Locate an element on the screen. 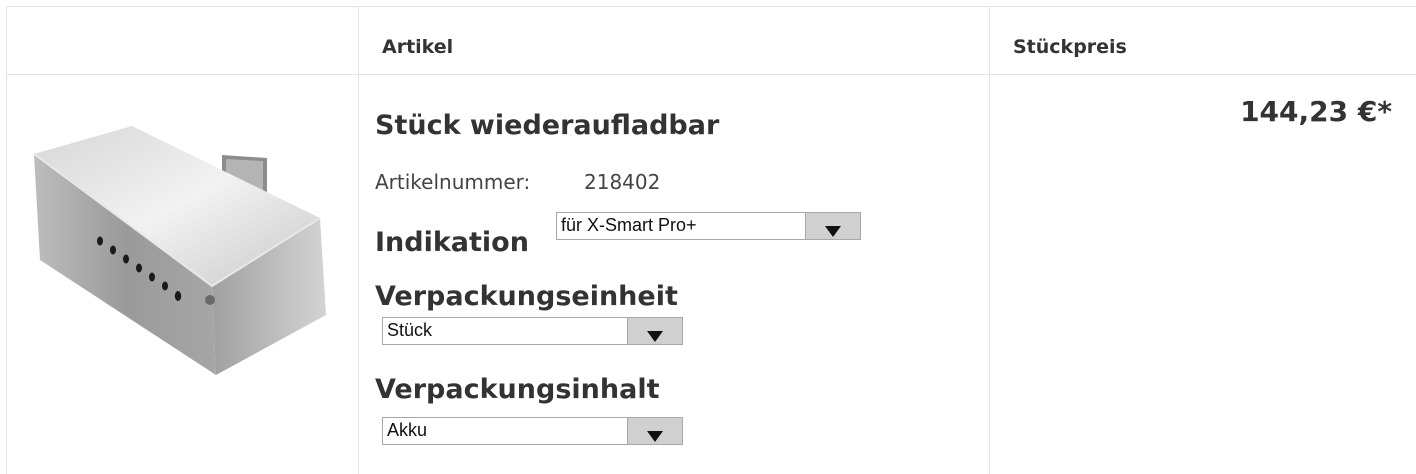 The height and width of the screenshot is (474, 1416). product-image is located at coordinates (180, 250).